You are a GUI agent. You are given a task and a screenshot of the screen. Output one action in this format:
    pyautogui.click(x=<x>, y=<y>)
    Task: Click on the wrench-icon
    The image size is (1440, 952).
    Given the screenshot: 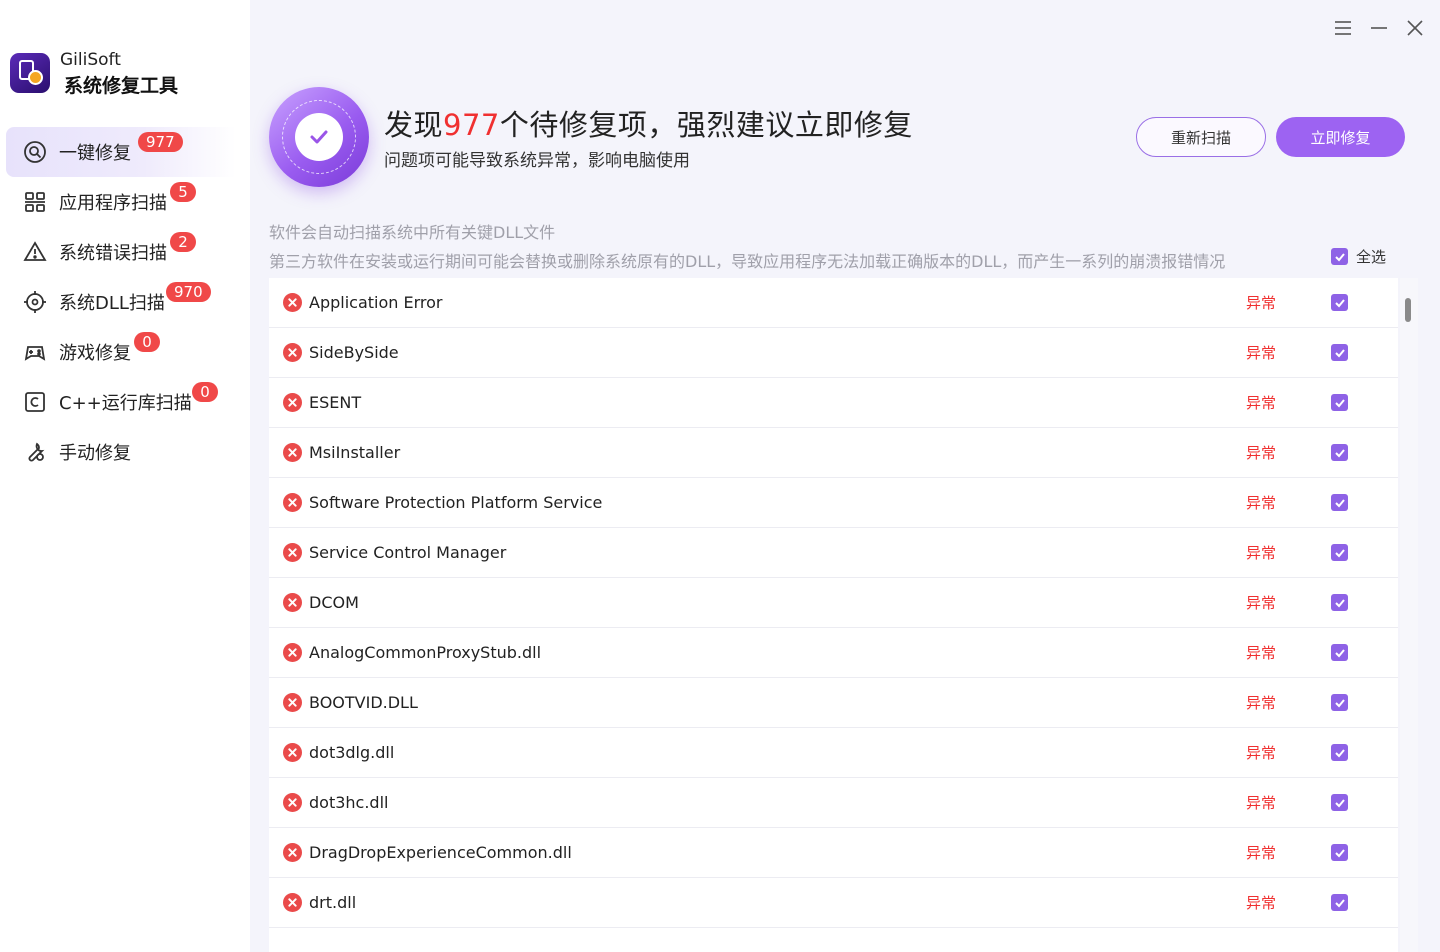 What is the action you would take?
    pyautogui.click(x=35, y=452)
    